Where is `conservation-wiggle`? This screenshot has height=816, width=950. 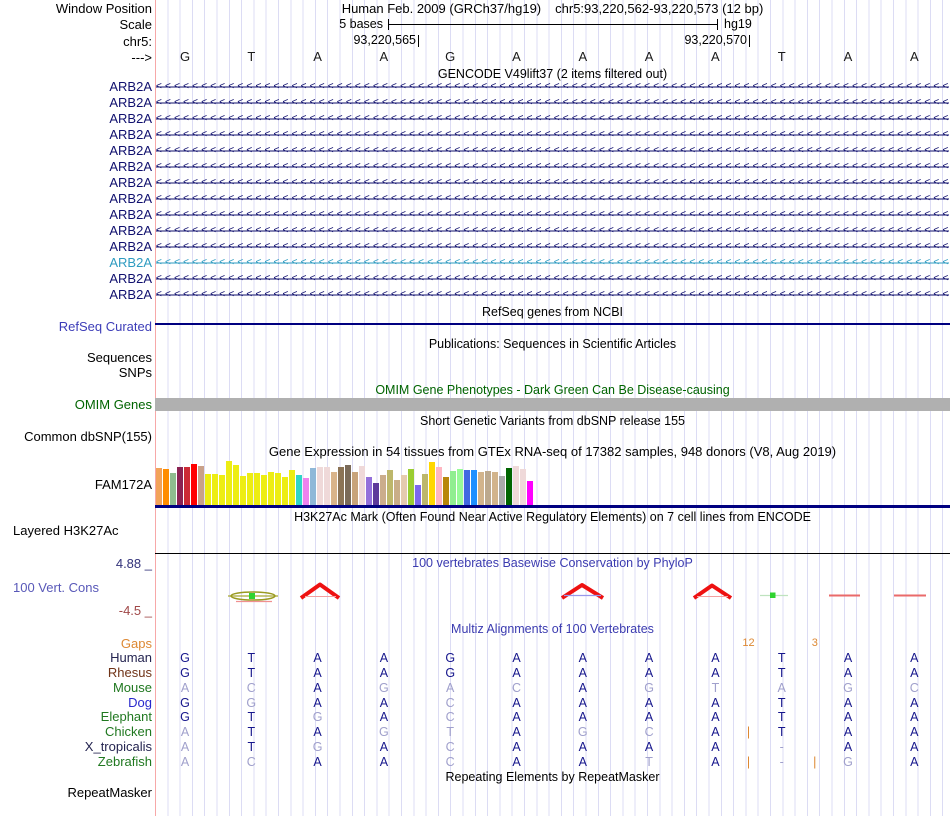
conservation-wiggle is located at coordinates (552, 595).